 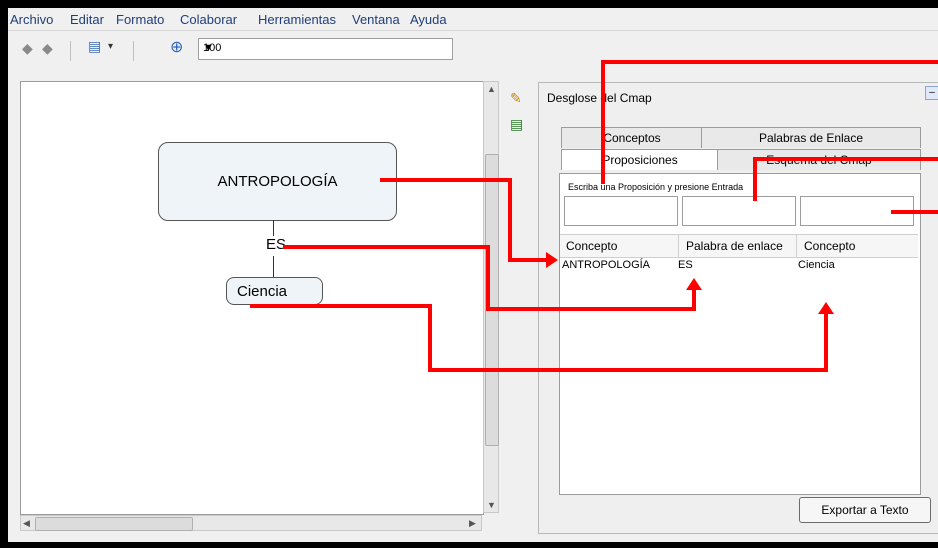 I want to click on zoom-in-icon: ⊕, so click(x=176, y=47).